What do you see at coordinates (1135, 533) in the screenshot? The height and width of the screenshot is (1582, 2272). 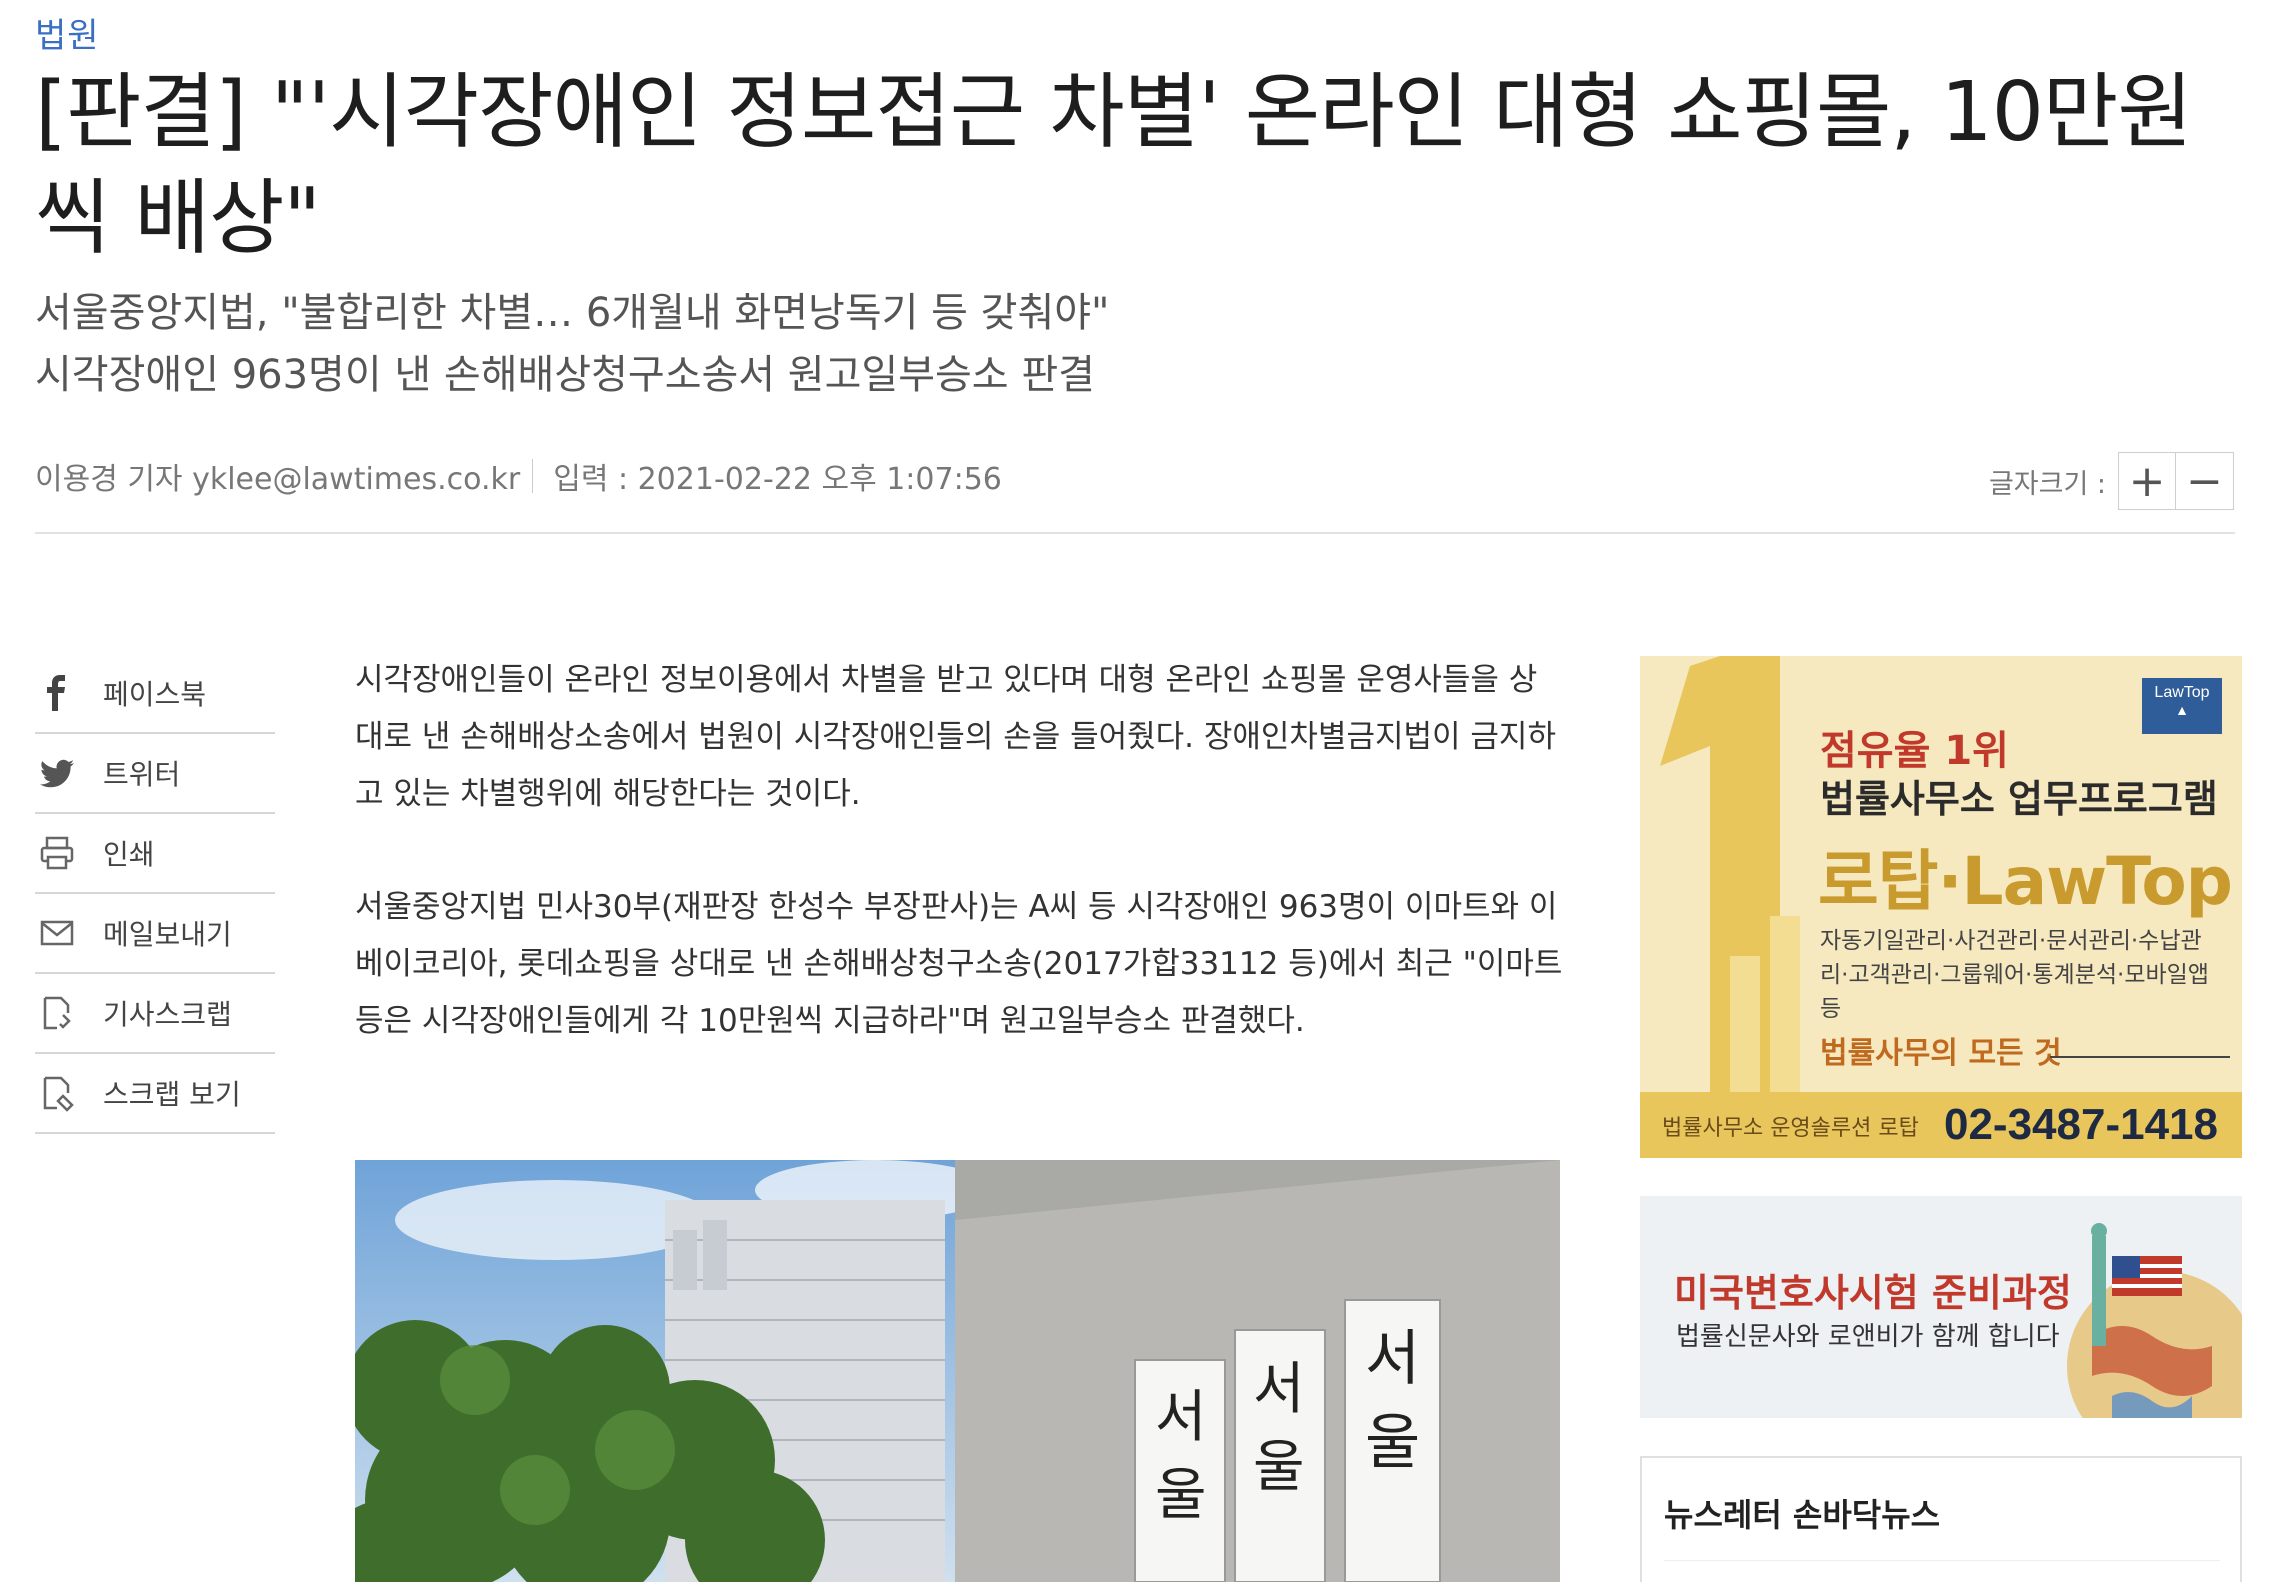 I see `header-divider` at bounding box center [1135, 533].